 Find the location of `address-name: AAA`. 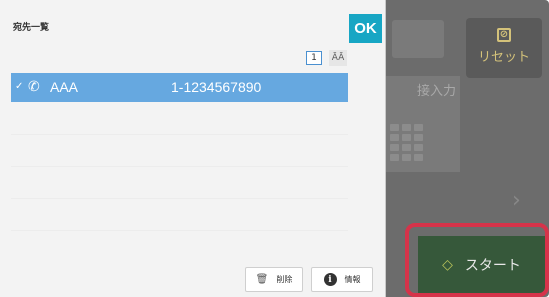

address-name: AAA is located at coordinates (64, 87).